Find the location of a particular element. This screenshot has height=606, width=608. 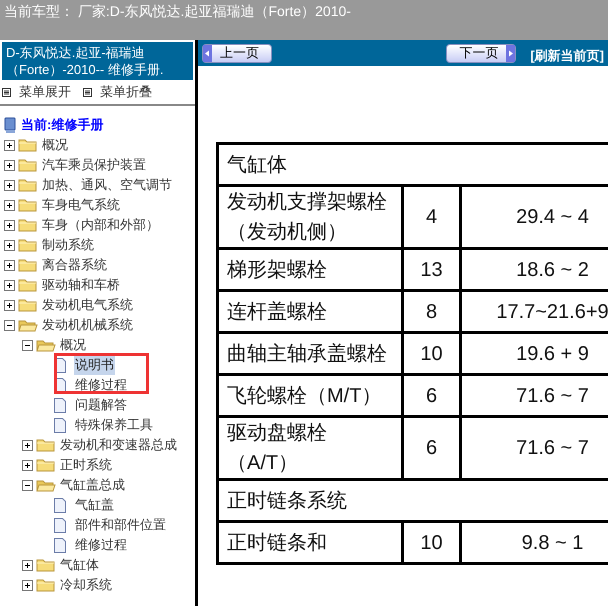

current-location: 当前:维修手册 is located at coordinates (62, 125).